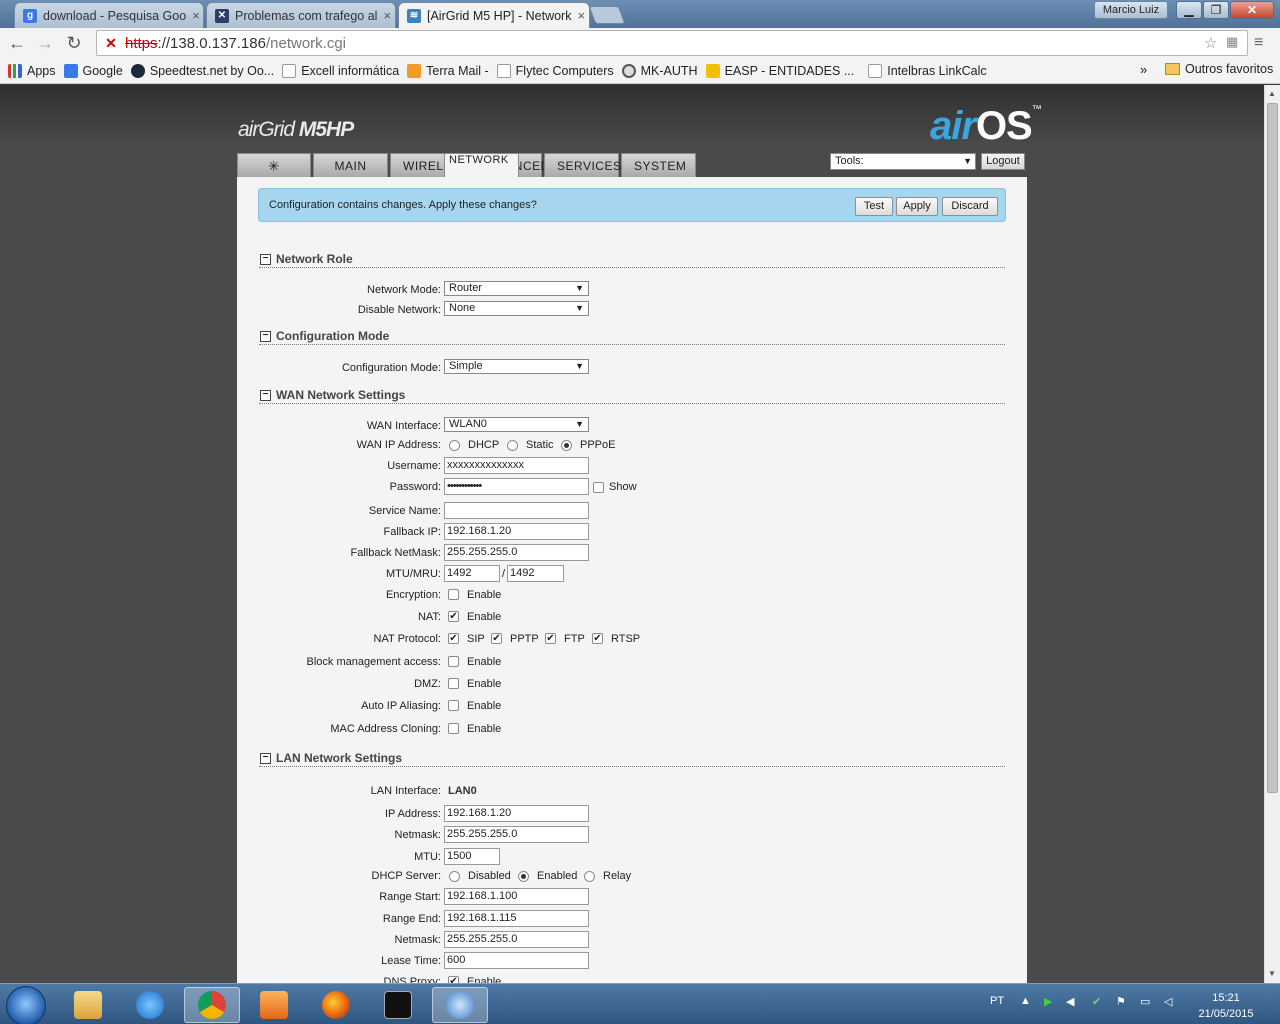 The image size is (1280, 1024). What do you see at coordinates (512, 445) in the screenshot?
I see `wan-static-radio` at bounding box center [512, 445].